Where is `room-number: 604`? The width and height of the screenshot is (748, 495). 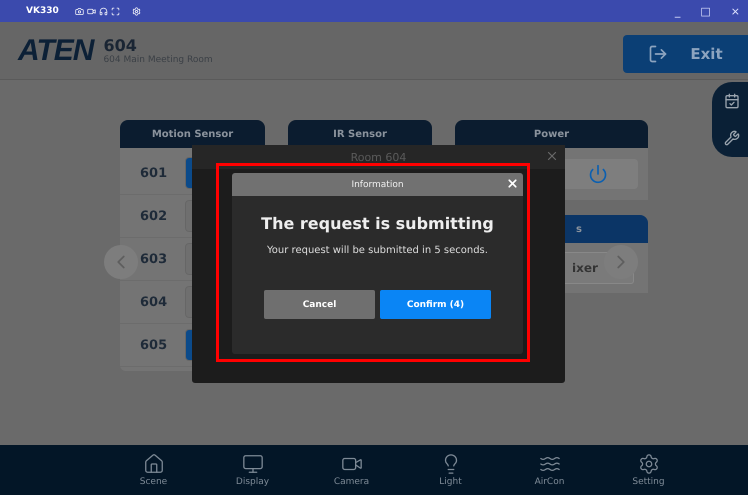 room-number: 604 is located at coordinates (120, 45).